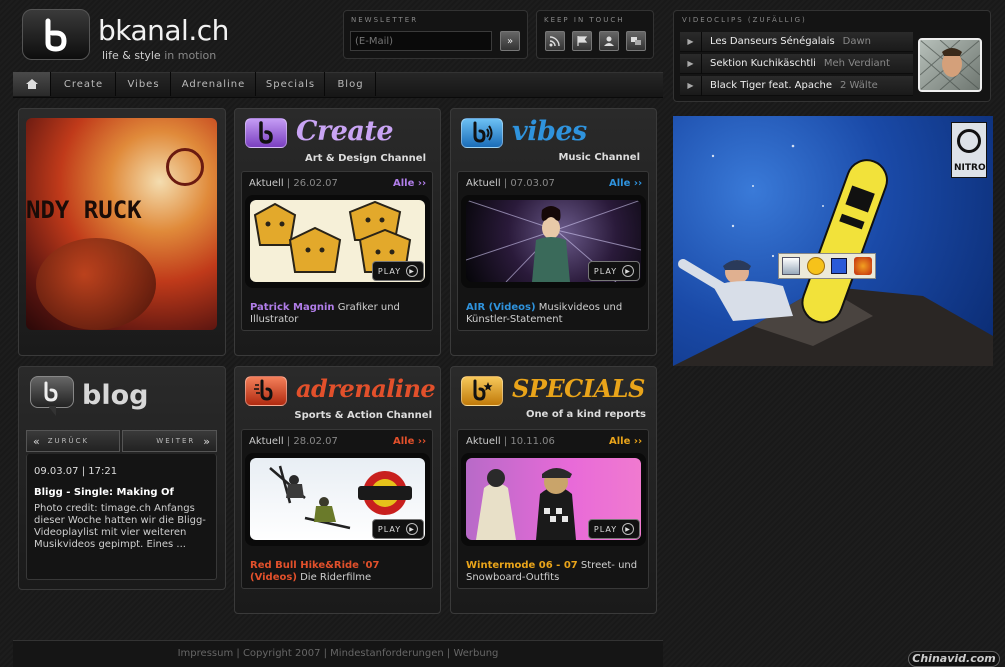 Image resolution: width=1005 pixels, height=667 pixels. What do you see at coordinates (482, 133) in the screenshot?
I see `vibes-channel-icon` at bounding box center [482, 133].